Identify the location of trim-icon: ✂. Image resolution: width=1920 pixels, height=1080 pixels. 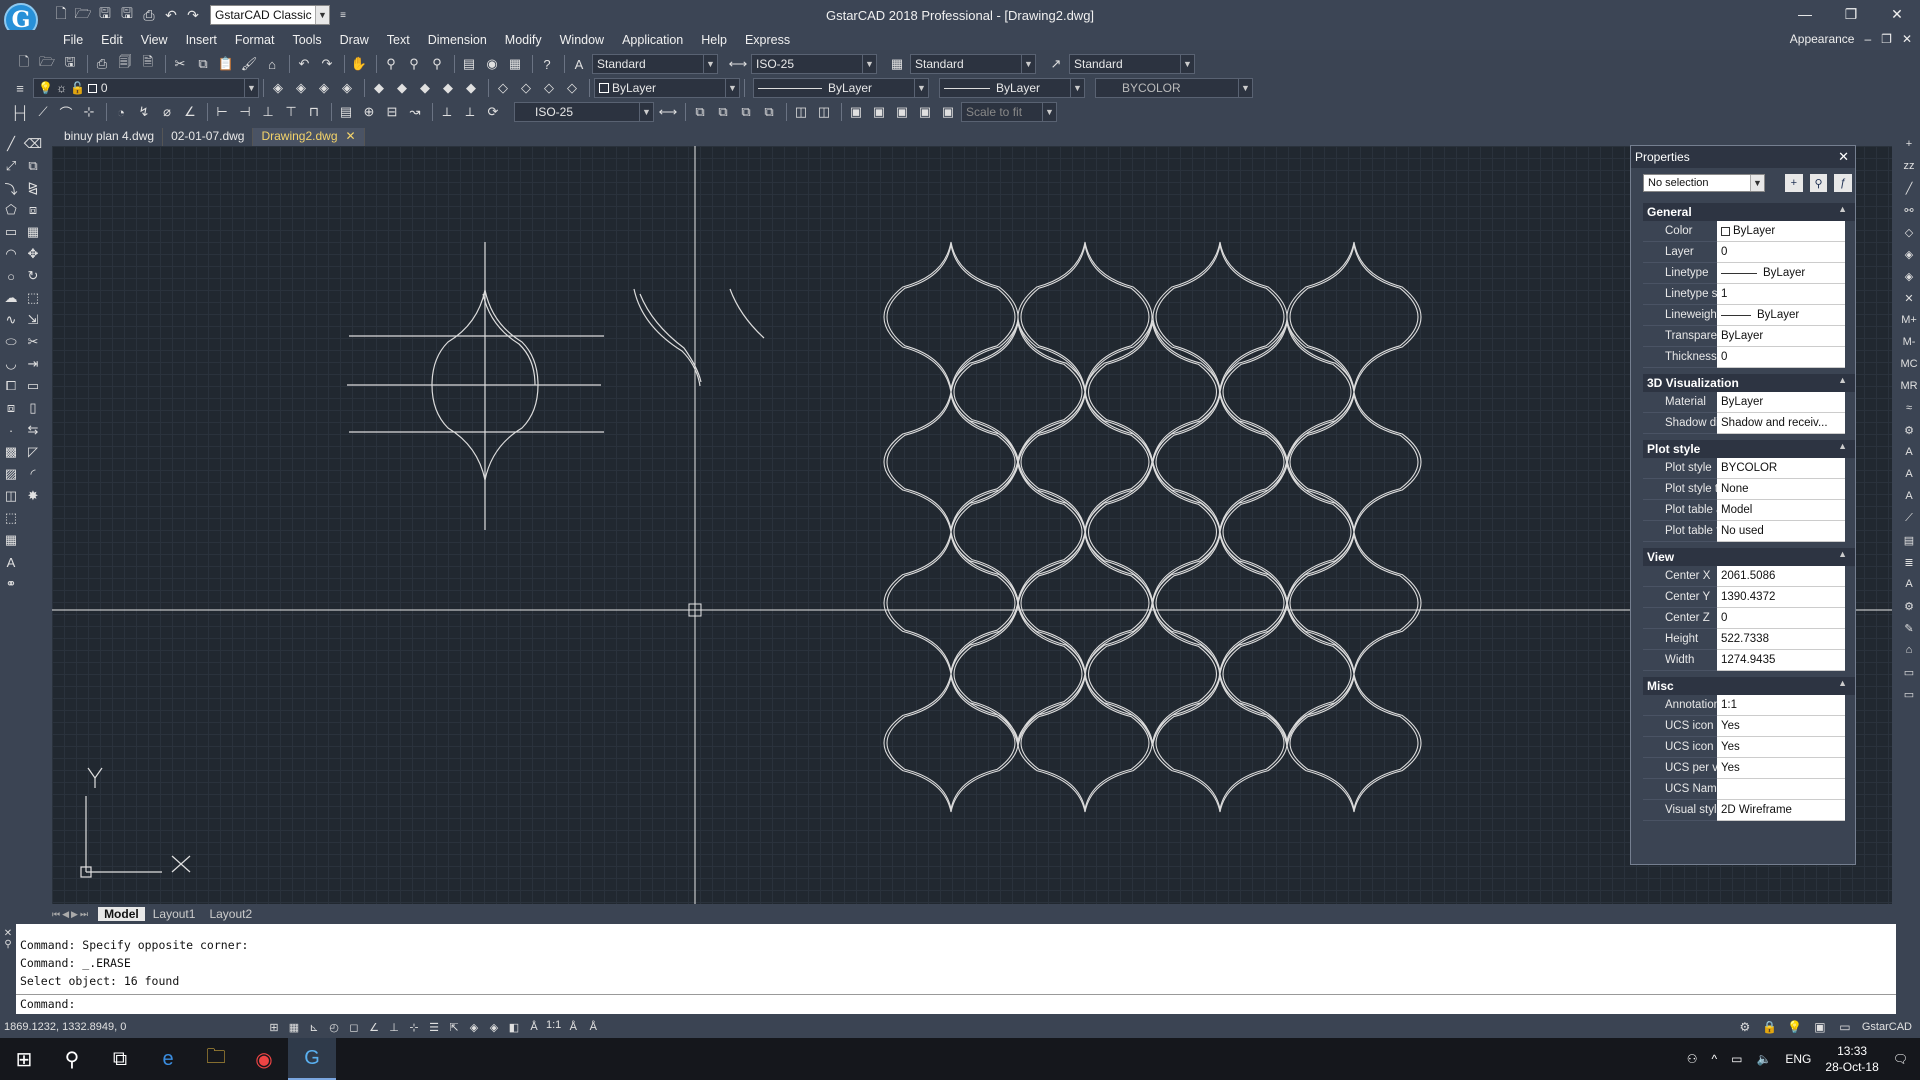
(33, 342).